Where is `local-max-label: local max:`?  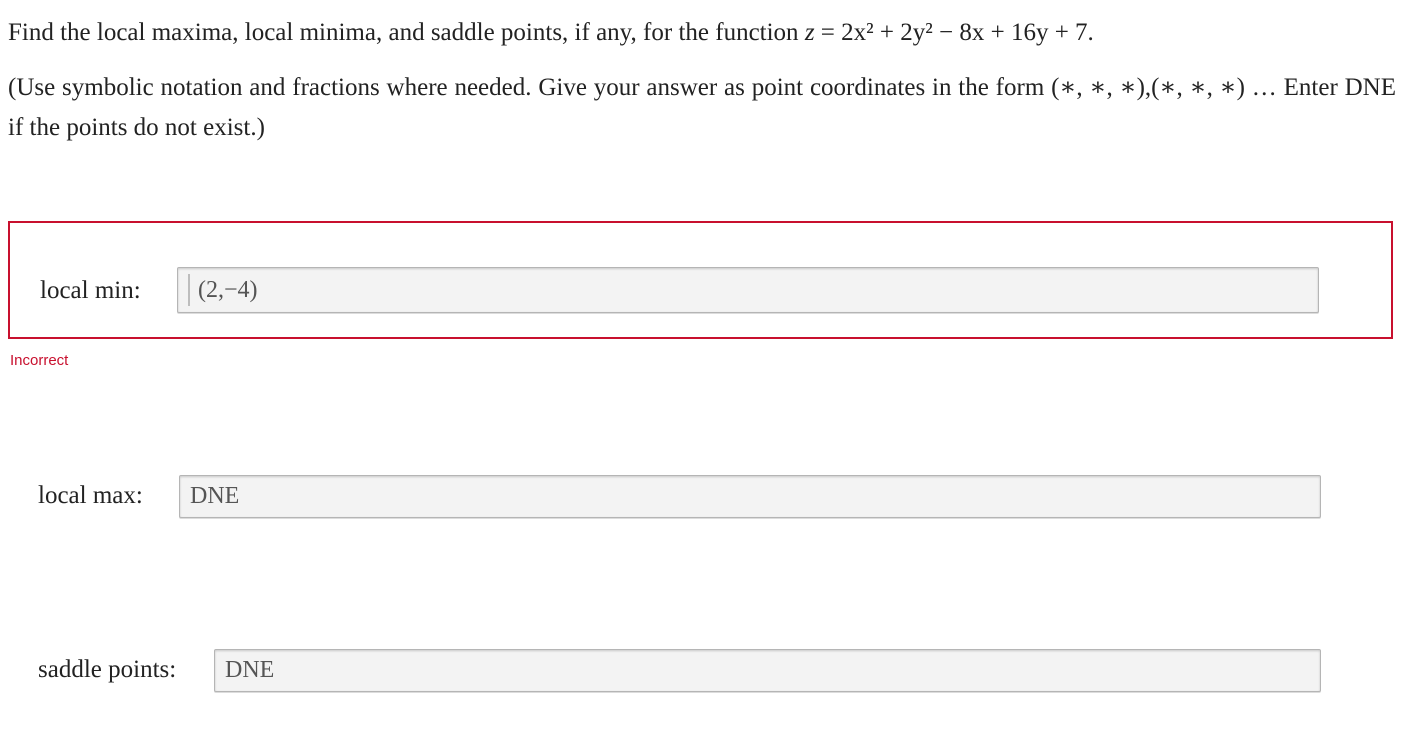 local-max-label: local max: is located at coordinates (90, 495).